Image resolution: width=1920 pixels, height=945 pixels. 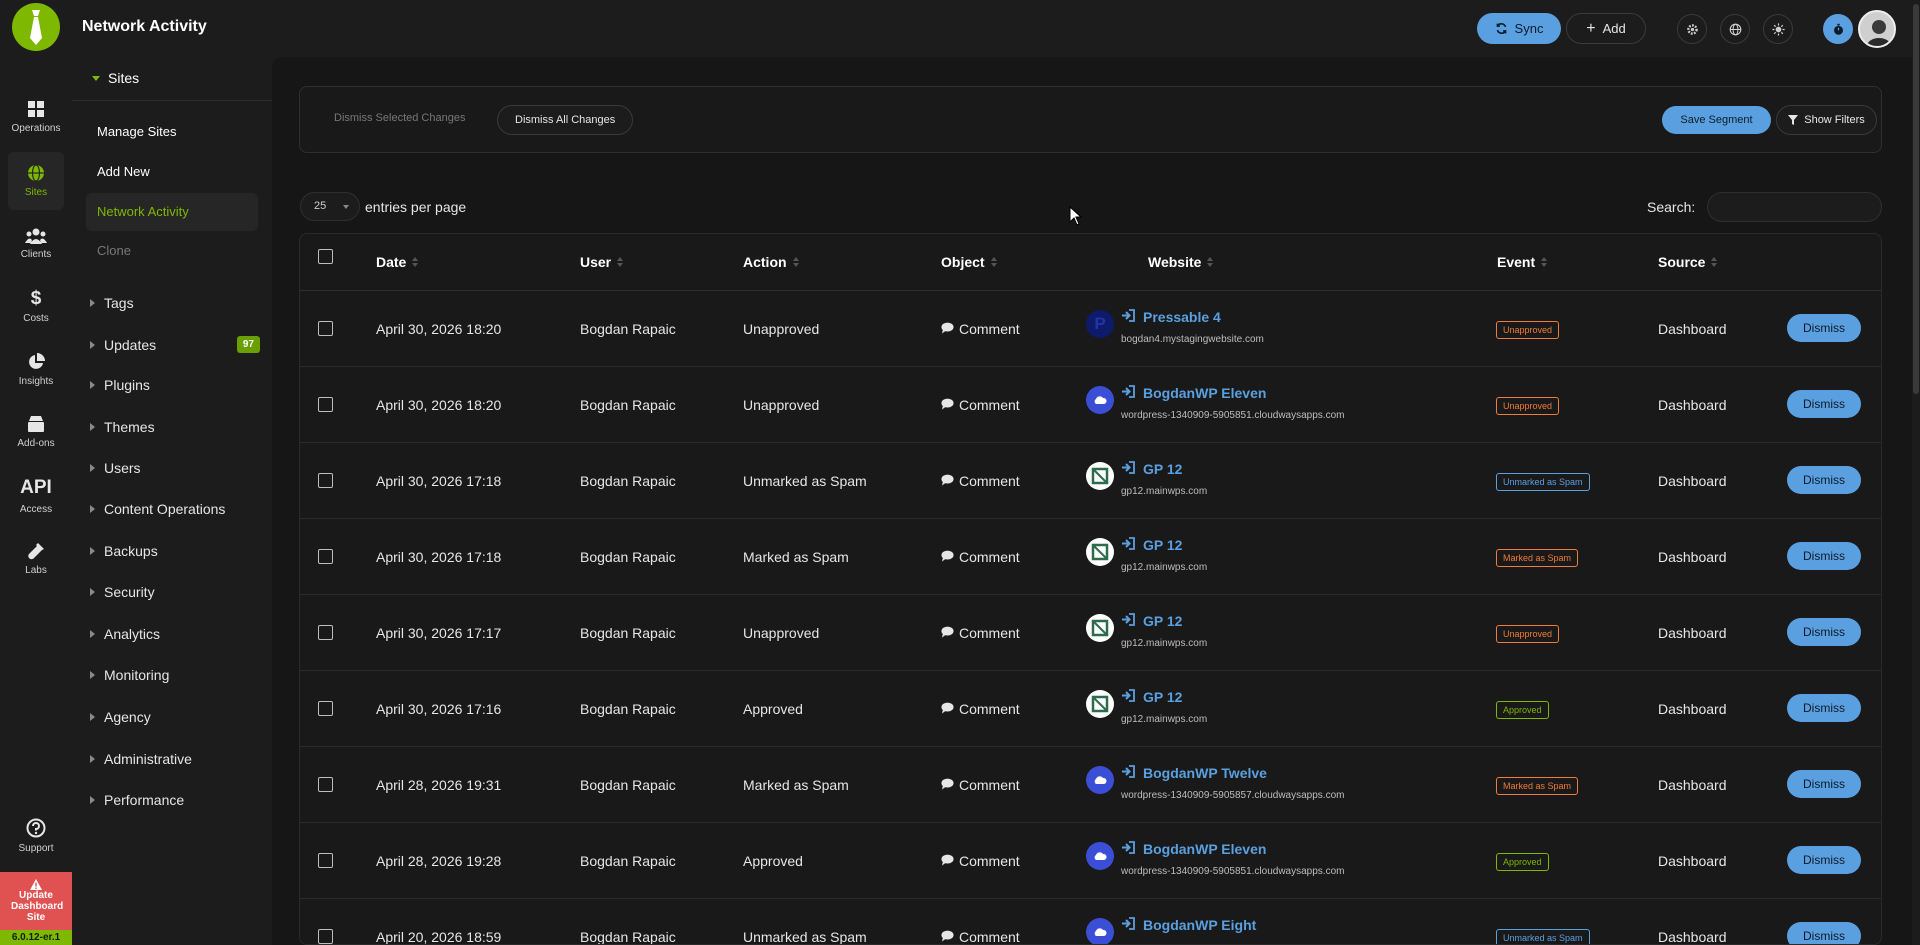 What do you see at coordinates (1128, 925) in the screenshot?
I see `login-icon` at bounding box center [1128, 925].